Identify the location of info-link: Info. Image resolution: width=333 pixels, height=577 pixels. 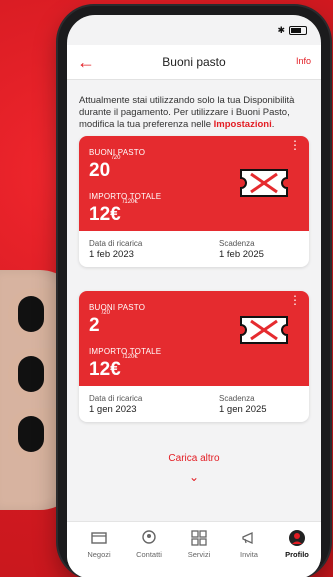
(303, 61).